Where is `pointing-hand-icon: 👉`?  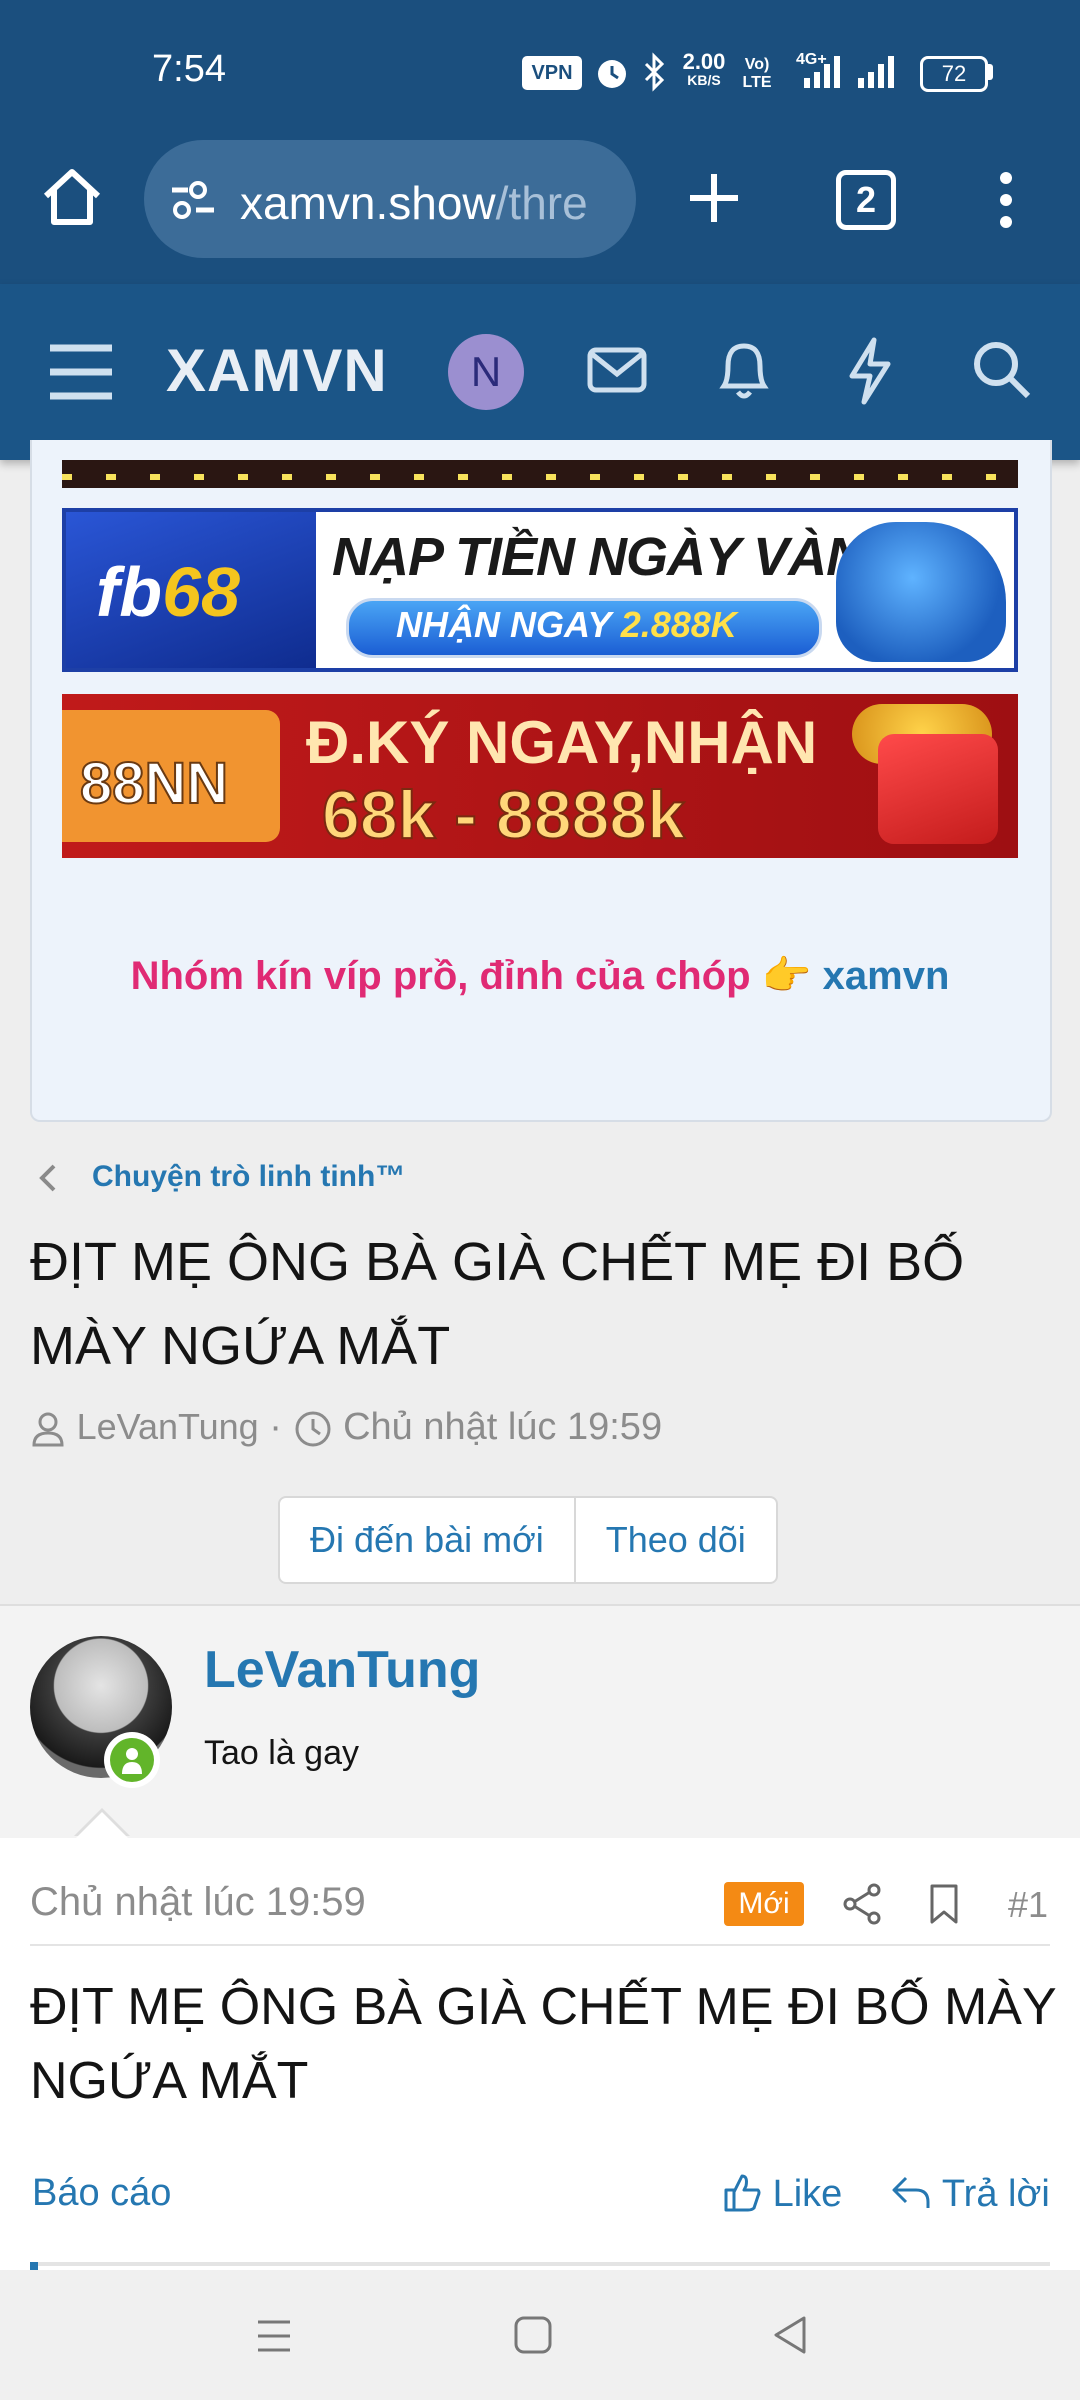
pointing-hand-icon: 👉 is located at coordinates (786, 976).